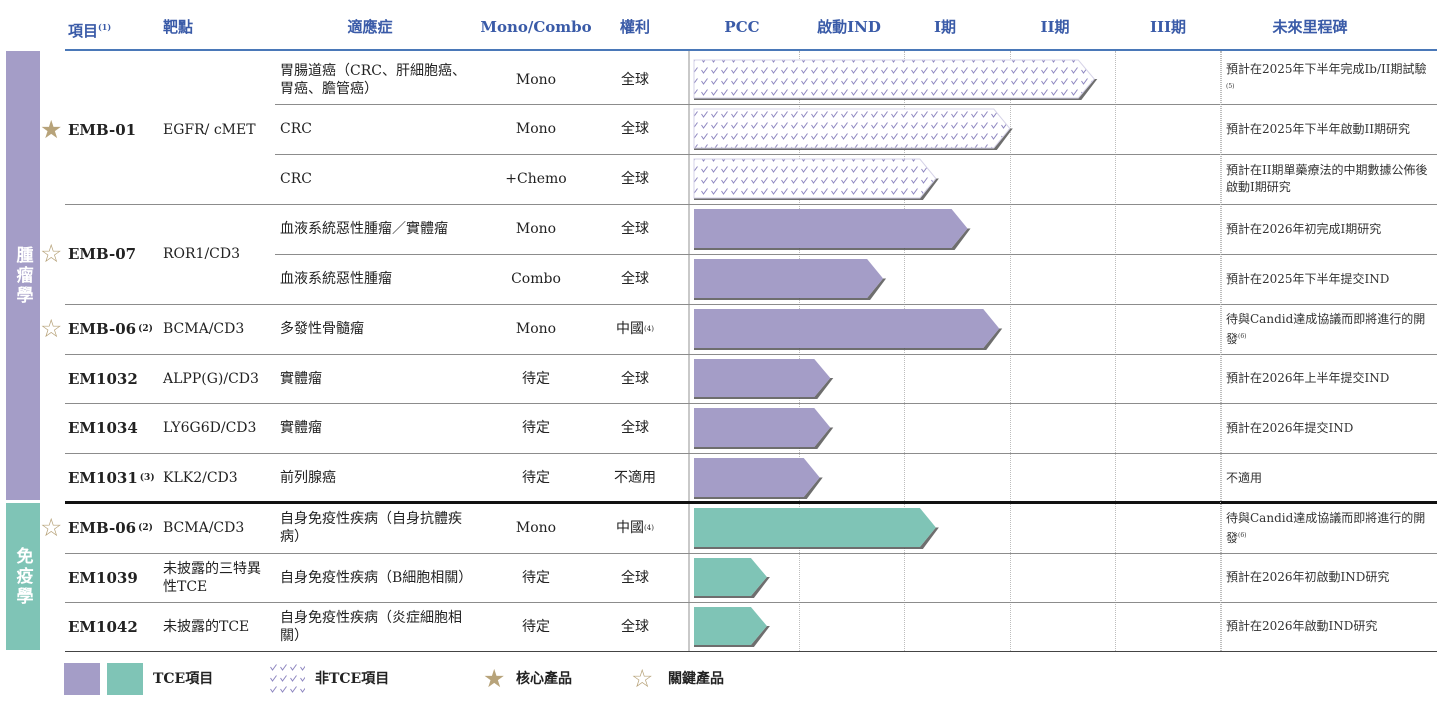 This screenshot has width=1442, height=709. Describe the element at coordinates (215, 428) in the screenshot. I see `target-cell: LY6G6D/CD3` at that location.